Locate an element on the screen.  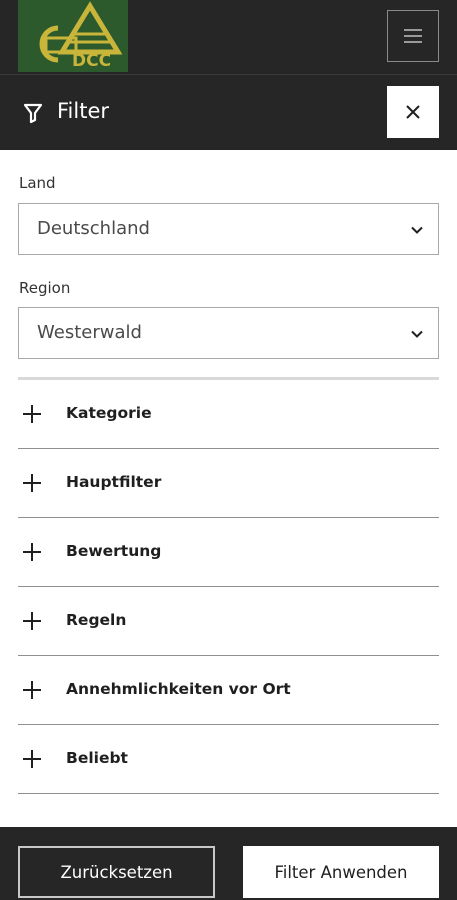
apply-filter-button: Filter Anwenden is located at coordinates (341, 872).